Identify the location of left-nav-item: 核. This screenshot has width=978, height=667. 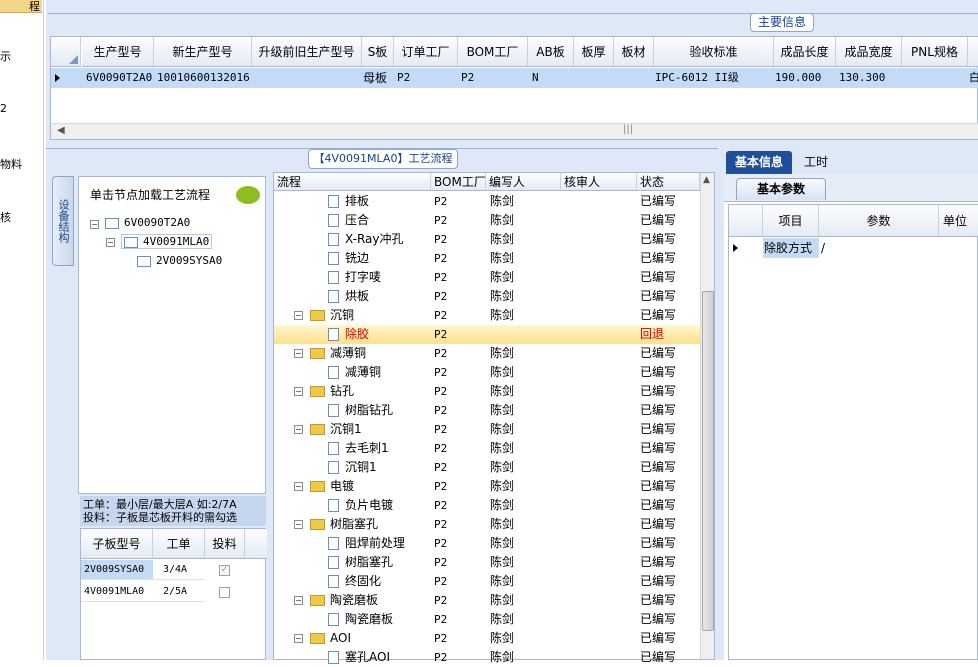
(5, 217).